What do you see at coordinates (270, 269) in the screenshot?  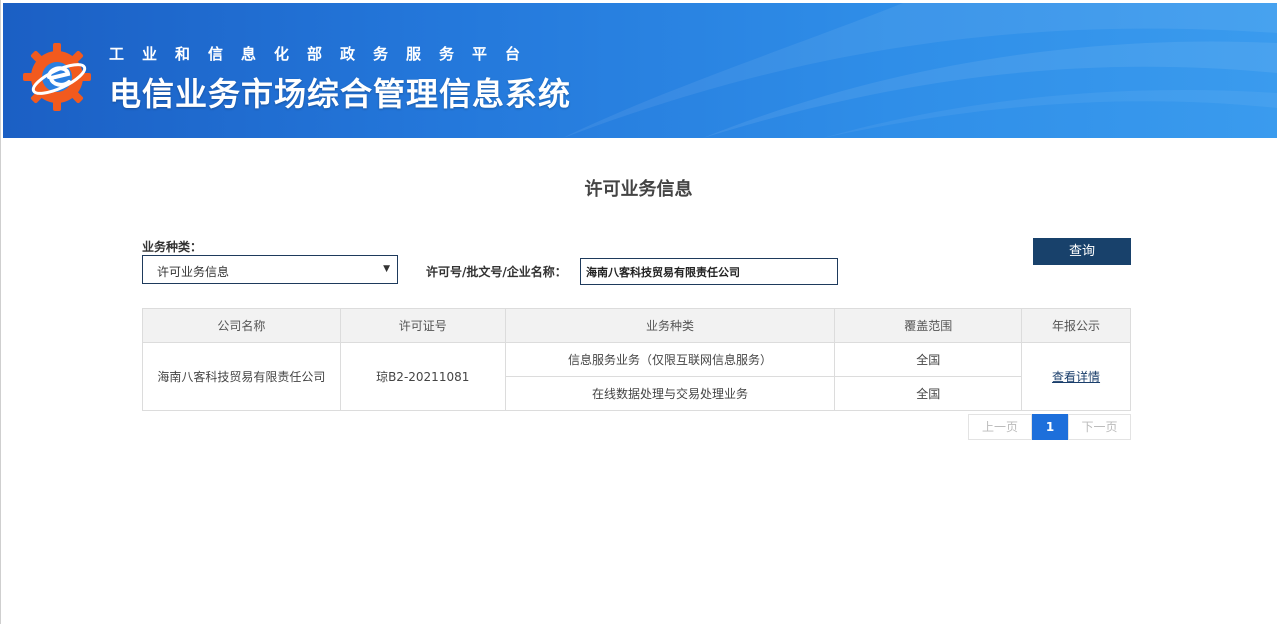 I see `business-type-select: 许可业务信息 ▼` at bounding box center [270, 269].